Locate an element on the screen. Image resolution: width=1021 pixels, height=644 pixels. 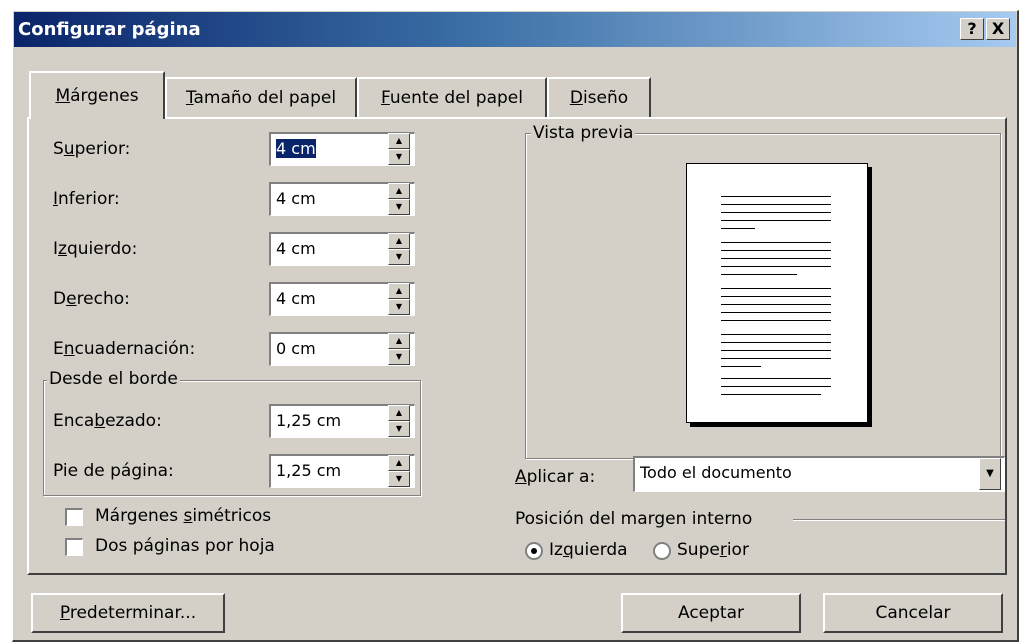
tab-paper-size: Tamaño del papel is located at coordinates (261, 97).